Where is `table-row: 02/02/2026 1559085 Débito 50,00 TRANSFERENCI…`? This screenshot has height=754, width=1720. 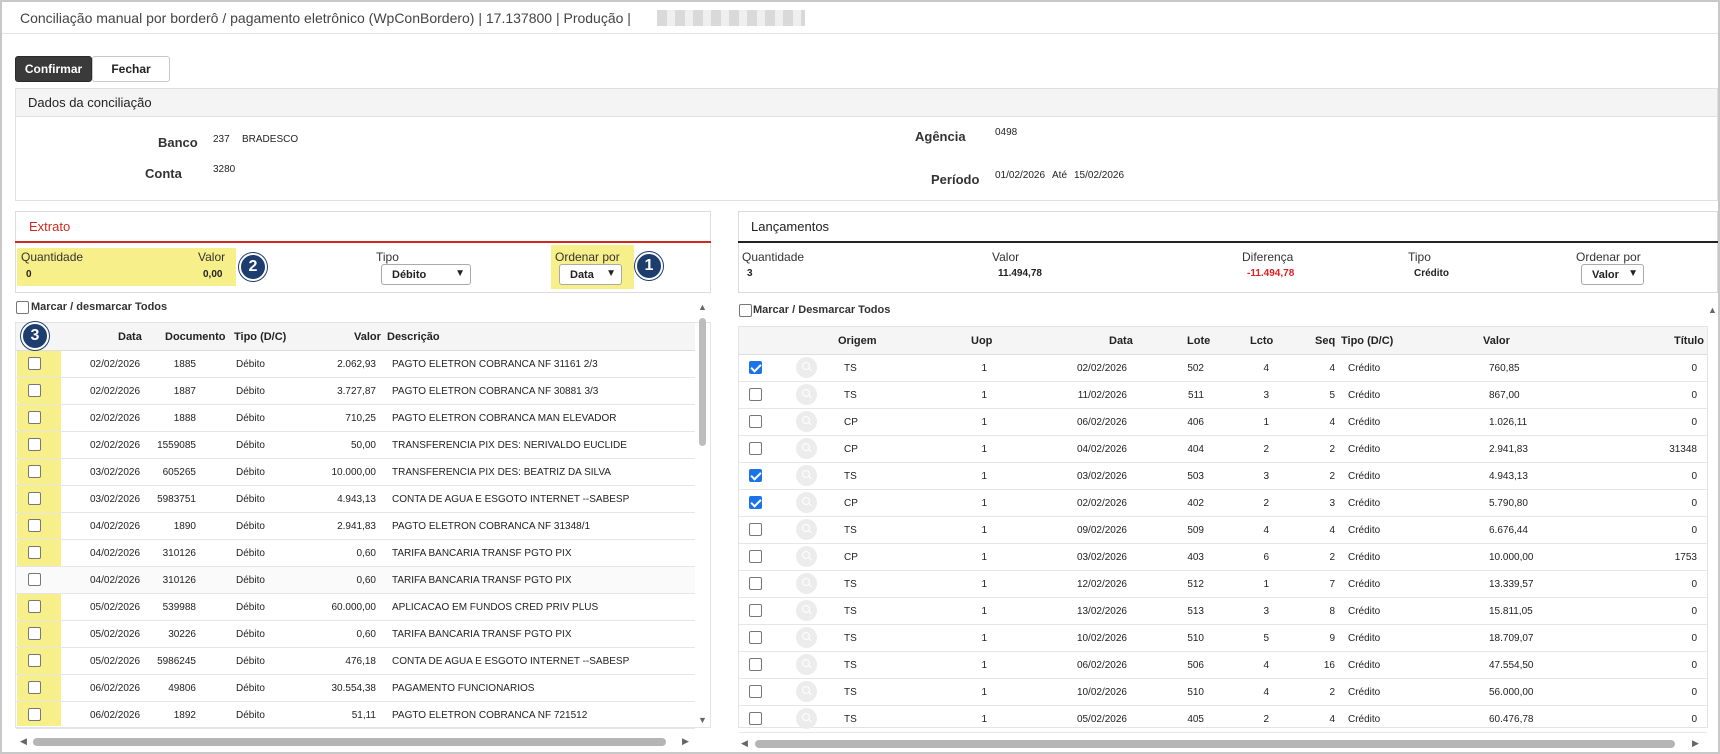
table-row: 02/02/2026 1559085 Débito 50,00 TRANSFERENCI… is located at coordinates (355, 445).